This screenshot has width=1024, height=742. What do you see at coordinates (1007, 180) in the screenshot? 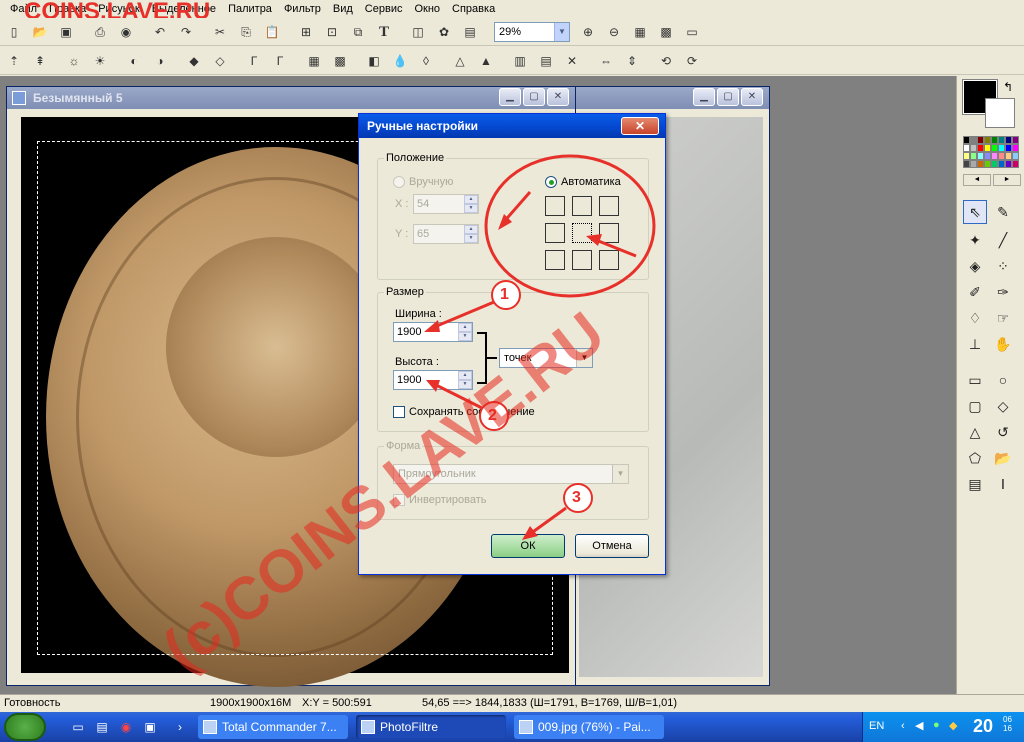
I see `palette-next-icon: ►` at bounding box center [1007, 180].